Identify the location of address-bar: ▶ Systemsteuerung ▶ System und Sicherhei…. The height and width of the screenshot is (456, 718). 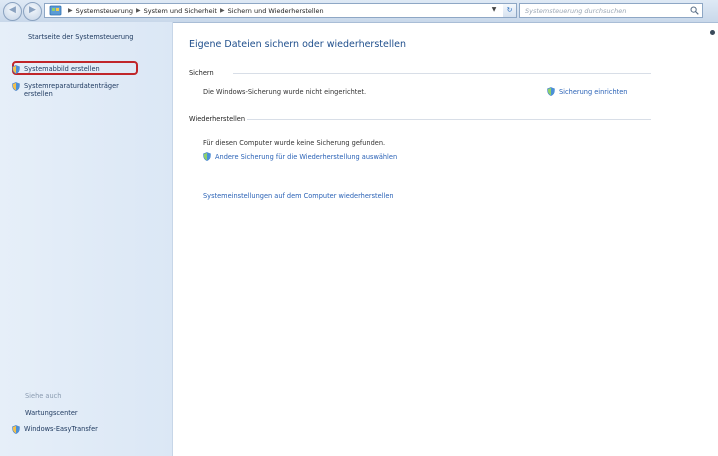
(278, 10).